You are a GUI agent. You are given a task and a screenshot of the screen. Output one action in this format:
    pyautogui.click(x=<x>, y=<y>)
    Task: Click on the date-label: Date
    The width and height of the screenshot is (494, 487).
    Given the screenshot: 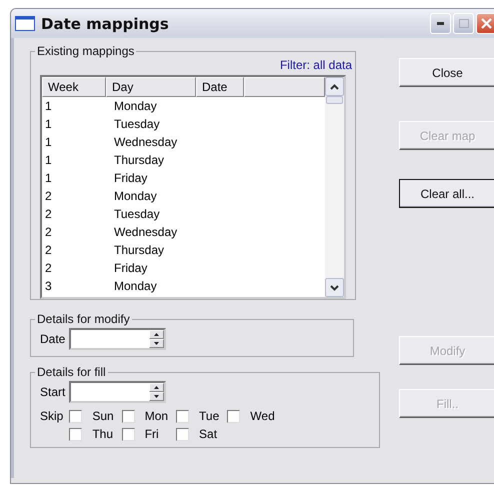 What is the action you would take?
    pyautogui.click(x=53, y=339)
    